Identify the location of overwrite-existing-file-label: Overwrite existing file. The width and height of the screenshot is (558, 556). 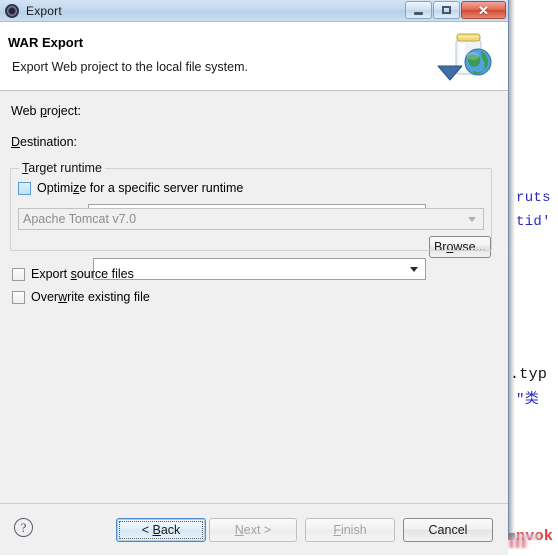
(90, 297).